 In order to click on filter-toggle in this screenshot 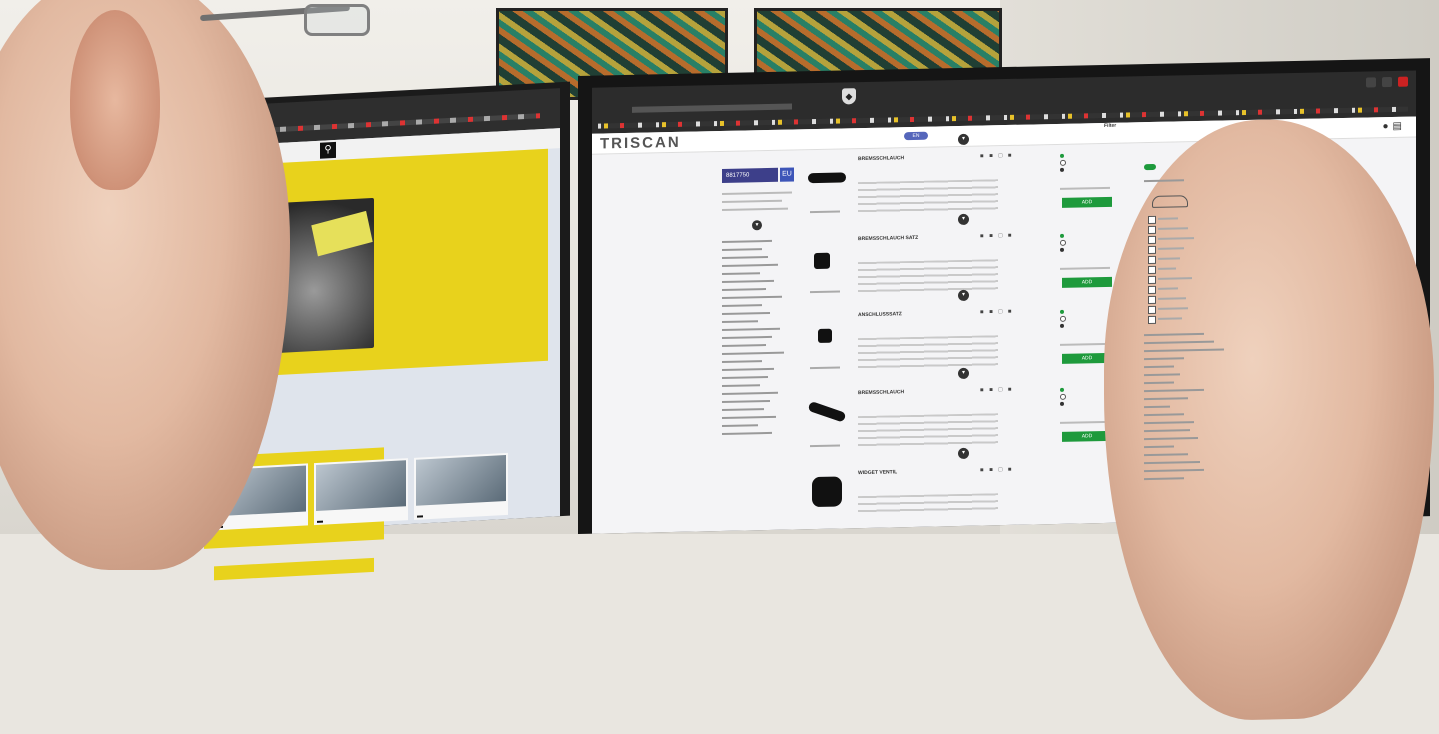, I will do `click(1150, 167)`.